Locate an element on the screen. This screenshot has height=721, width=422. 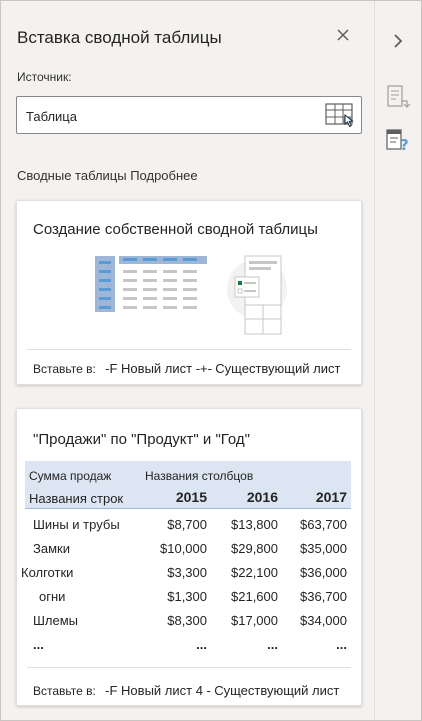
pivot-illustration is located at coordinates (191, 295).